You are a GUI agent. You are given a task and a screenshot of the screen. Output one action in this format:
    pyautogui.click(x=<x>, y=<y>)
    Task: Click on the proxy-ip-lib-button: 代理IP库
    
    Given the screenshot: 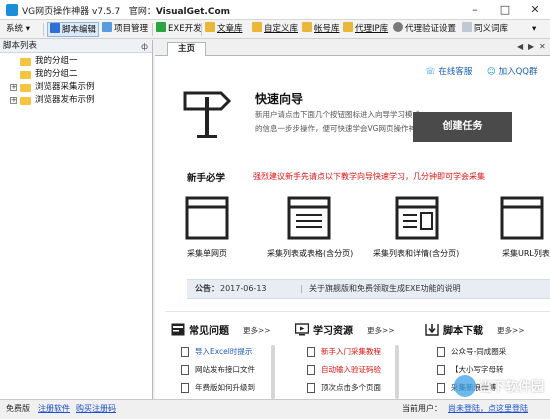 What is the action you would take?
    pyautogui.click(x=365, y=29)
    